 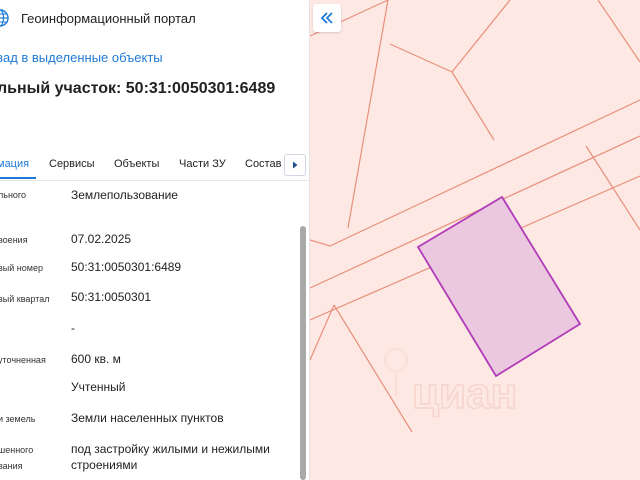 What do you see at coordinates (18, 419) in the screenshot?
I see `attr-label-land-category: и земель` at bounding box center [18, 419].